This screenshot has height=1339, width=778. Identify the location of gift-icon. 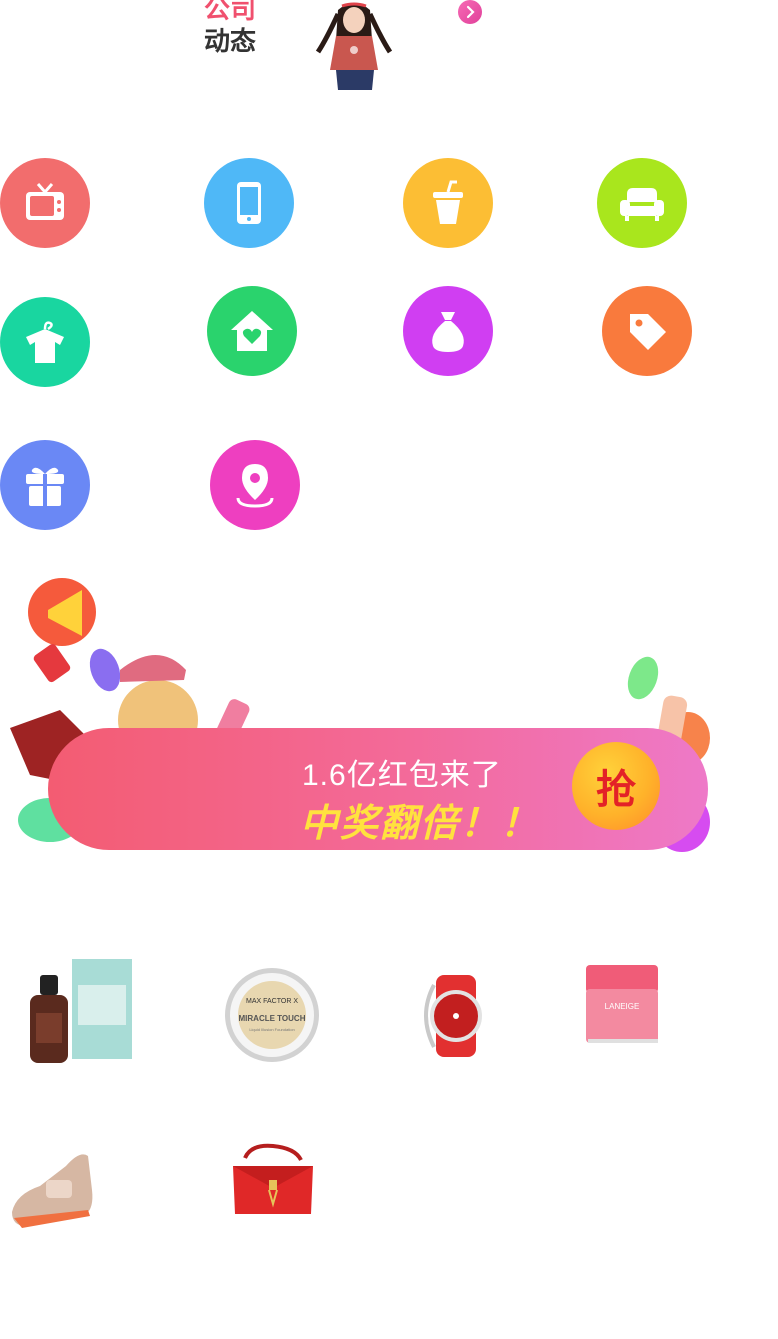
(45, 486).